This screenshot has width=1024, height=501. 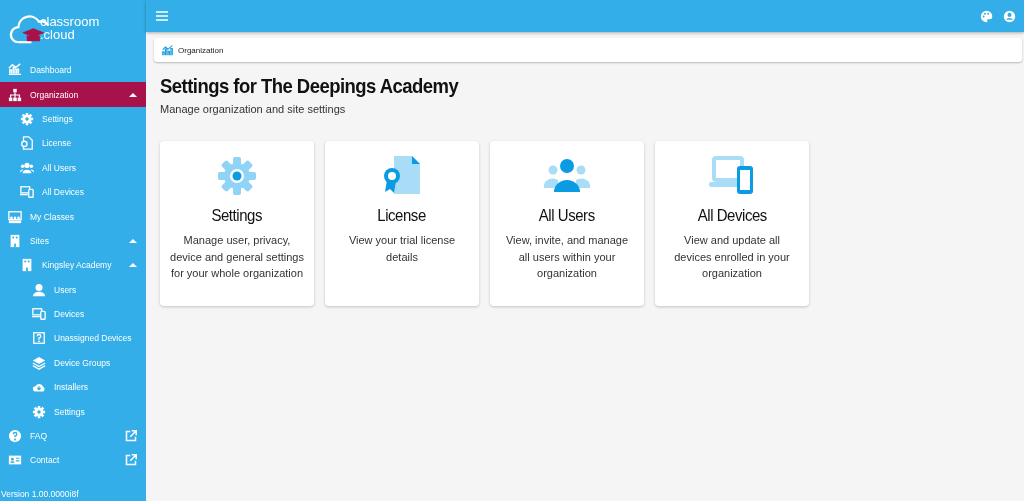 I want to click on settings-card: Settings Manage user, privacy, device and general settings for your whole organization, so click(x=237, y=223).